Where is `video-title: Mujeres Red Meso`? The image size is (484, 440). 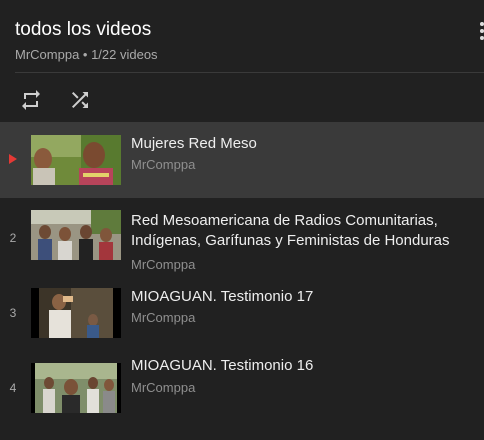 video-title: Mujeres Red Meso is located at coordinates (194, 143).